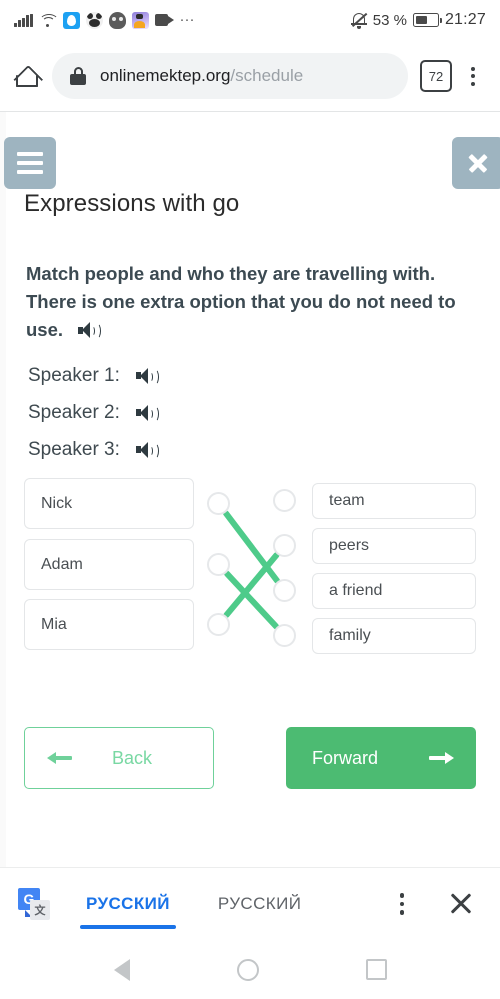  I want to click on lesson-navigation: Back Forward, so click(250, 762).